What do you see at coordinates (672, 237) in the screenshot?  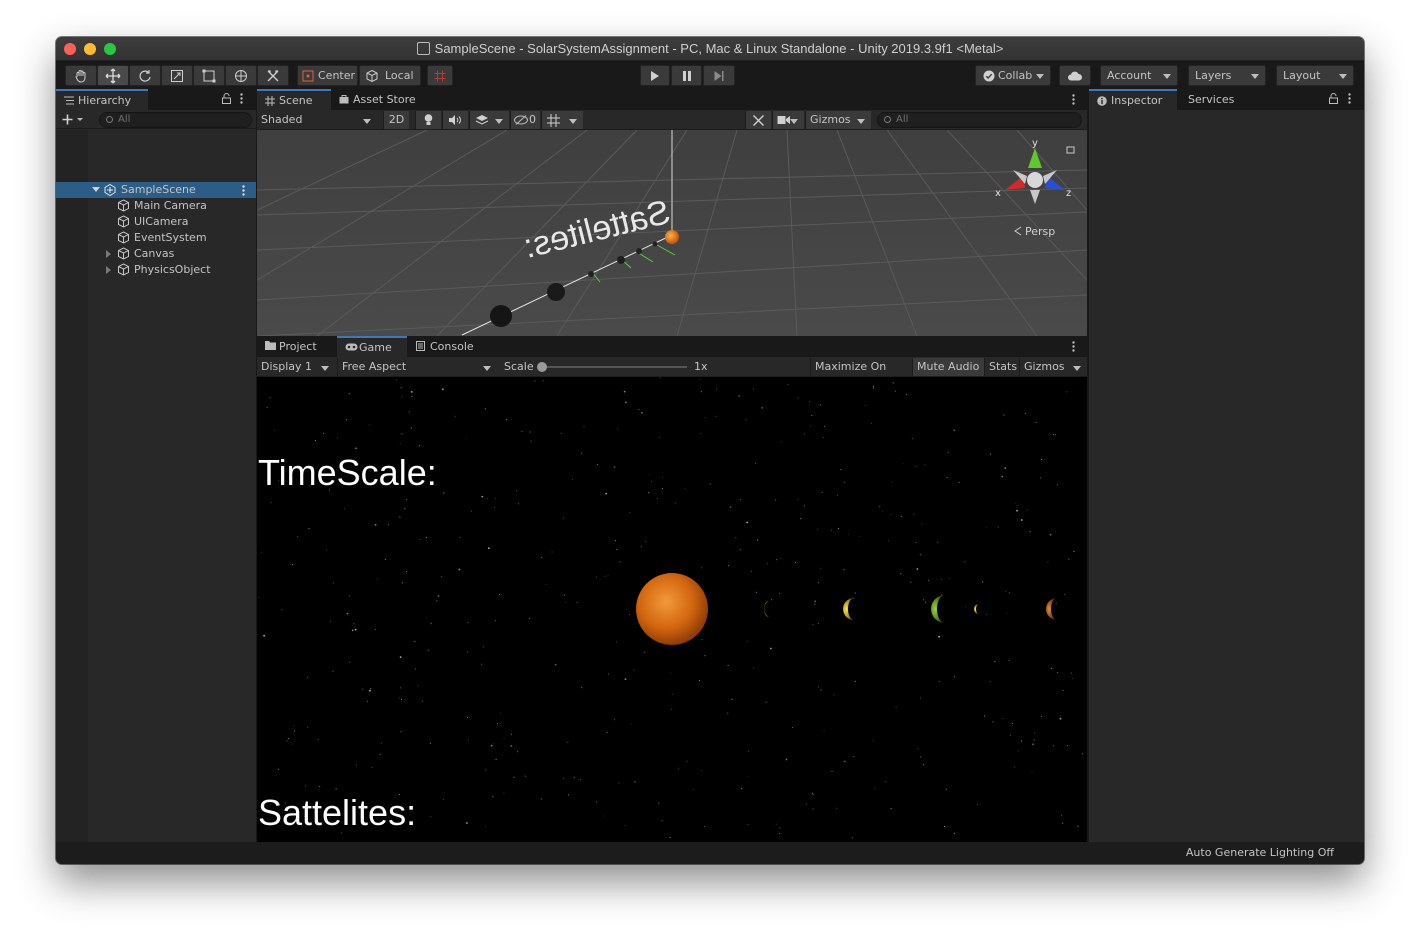 I see `scene-sun-sphere` at bounding box center [672, 237].